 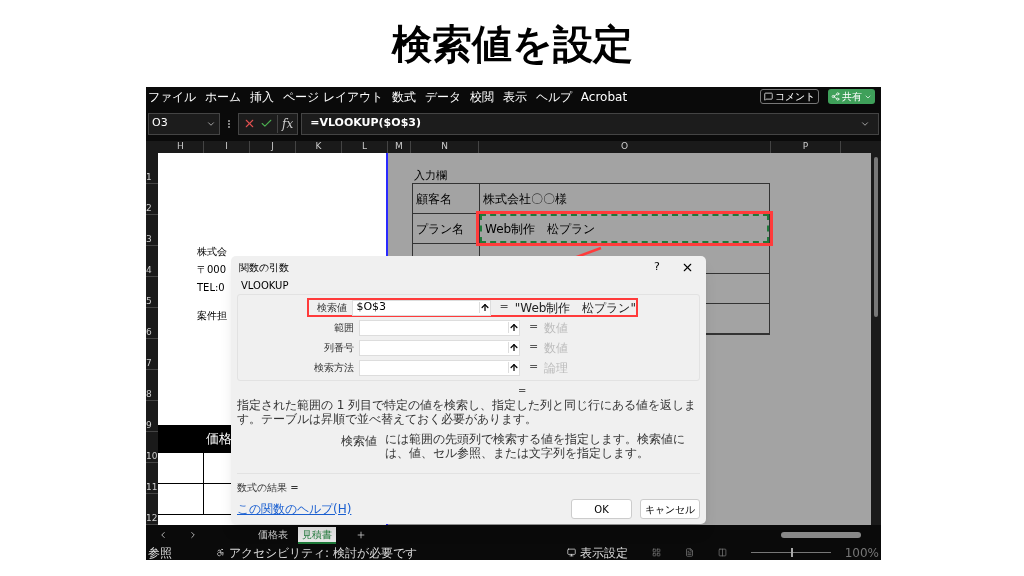 I want to click on menu-item: ファイル, so click(x=172, y=96).